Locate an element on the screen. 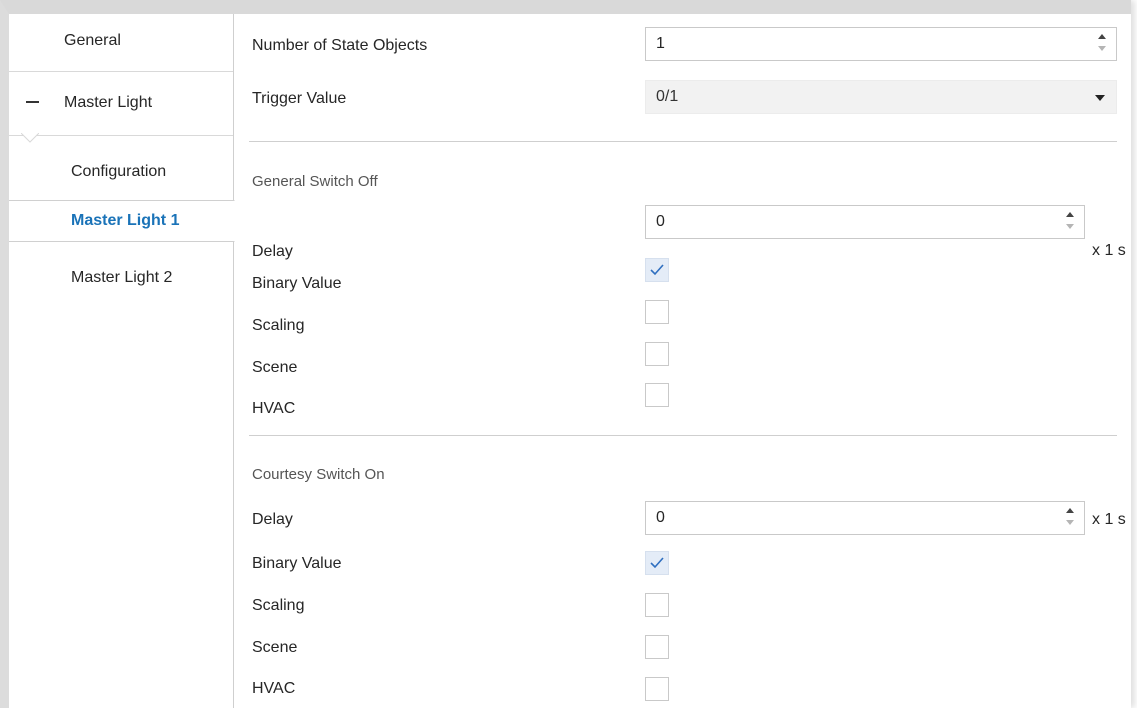 The image size is (1137, 708). sidebar-group-master-light: Master Light is located at coordinates (121, 104).